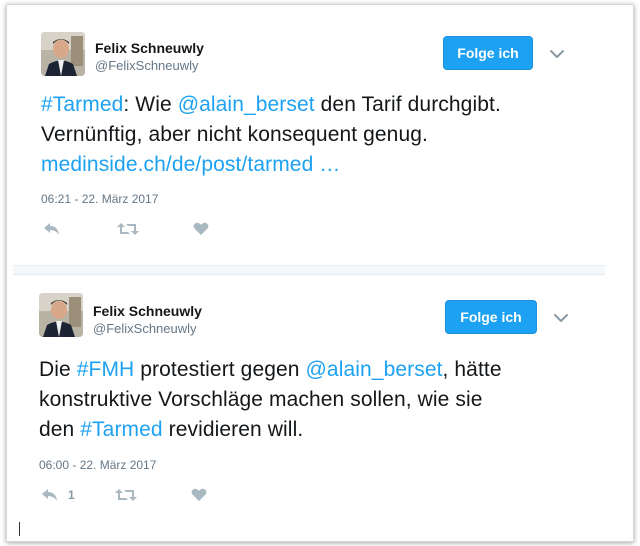 The width and height of the screenshot is (640, 546). What do you see at coordinates (407, 104) in the screenshot?
I see `tweet-text-segment: den Tarif durchgibt.` at bounding box center [407, 104].